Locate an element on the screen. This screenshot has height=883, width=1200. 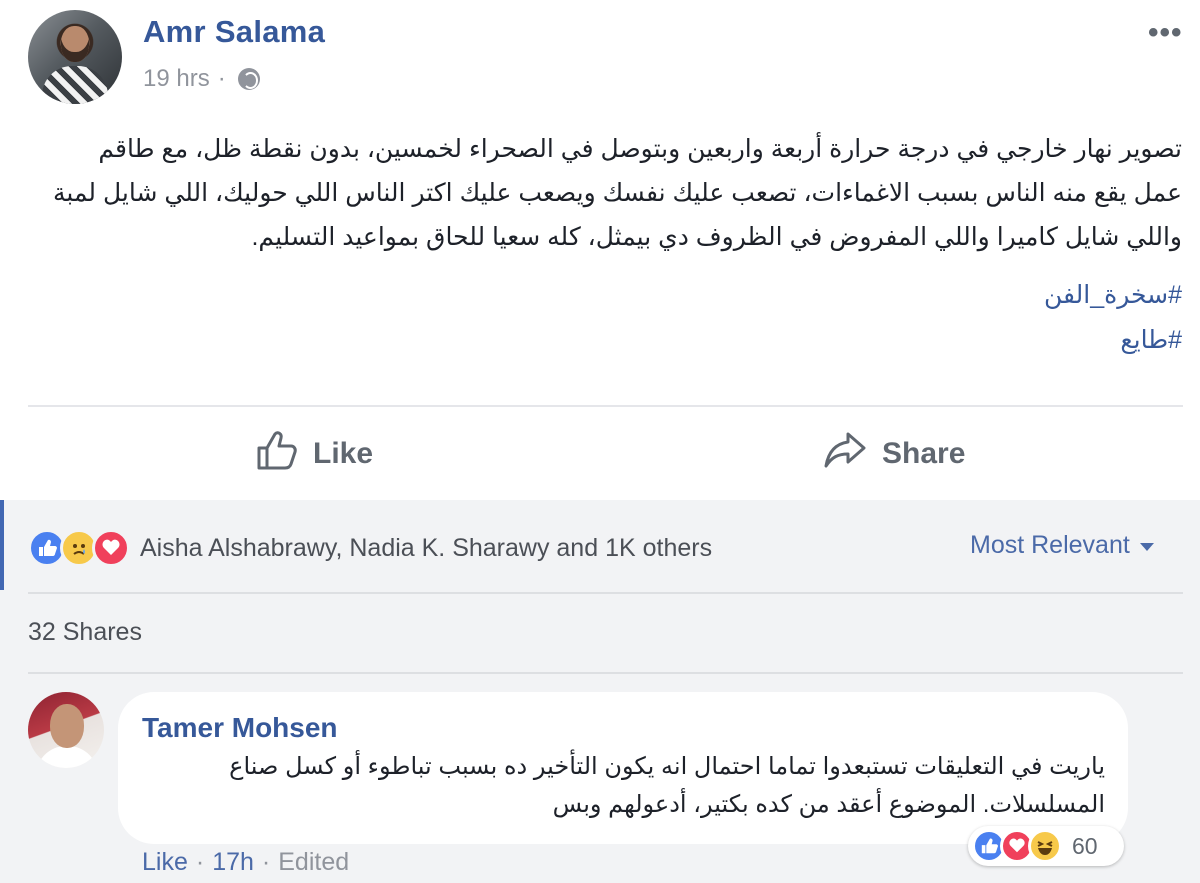
globe-icon is located at coordinates (248, 79).